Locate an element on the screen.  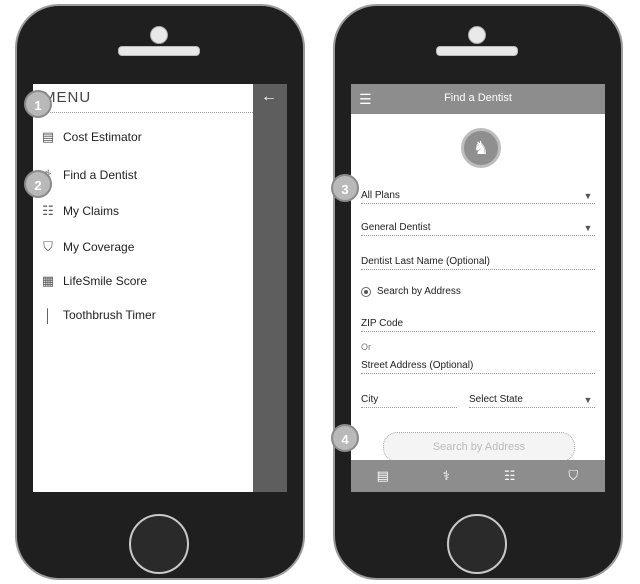
menu-item-label: Find a Dentist is located at coordinates (100, 175).